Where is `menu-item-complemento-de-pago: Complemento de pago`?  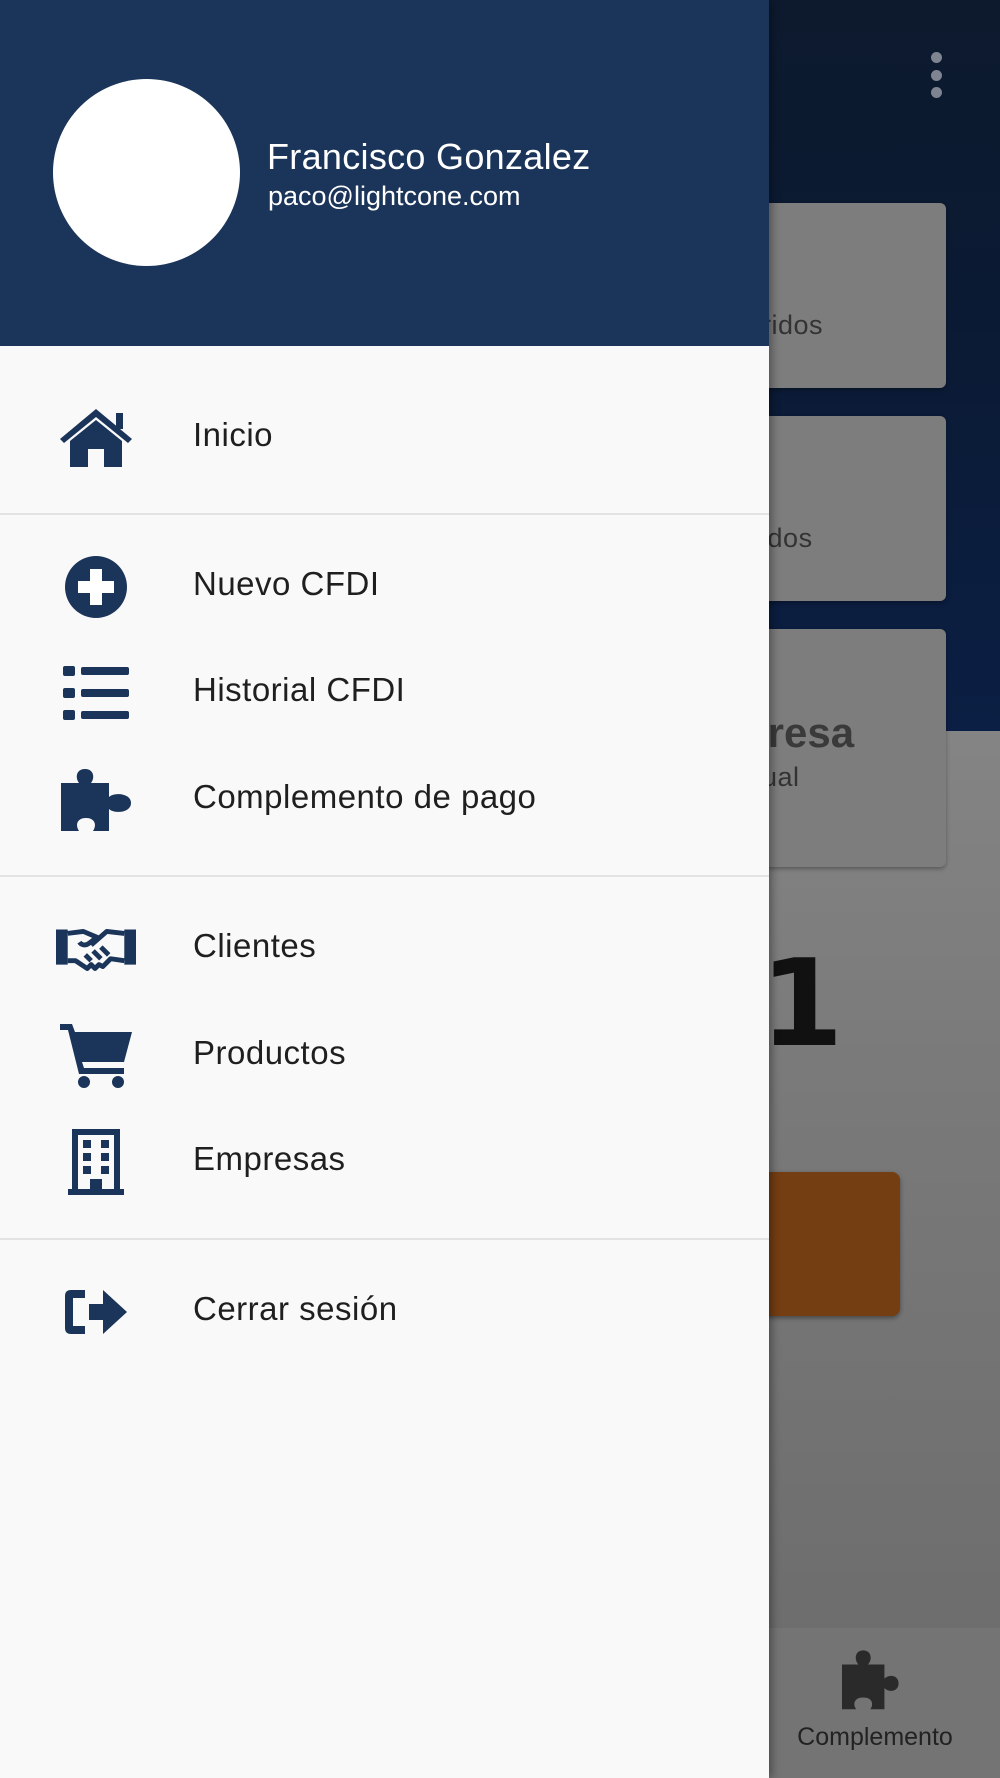 menu-item-complemento-de-pago: Complemento de pago is located at coordinates (384, 798).